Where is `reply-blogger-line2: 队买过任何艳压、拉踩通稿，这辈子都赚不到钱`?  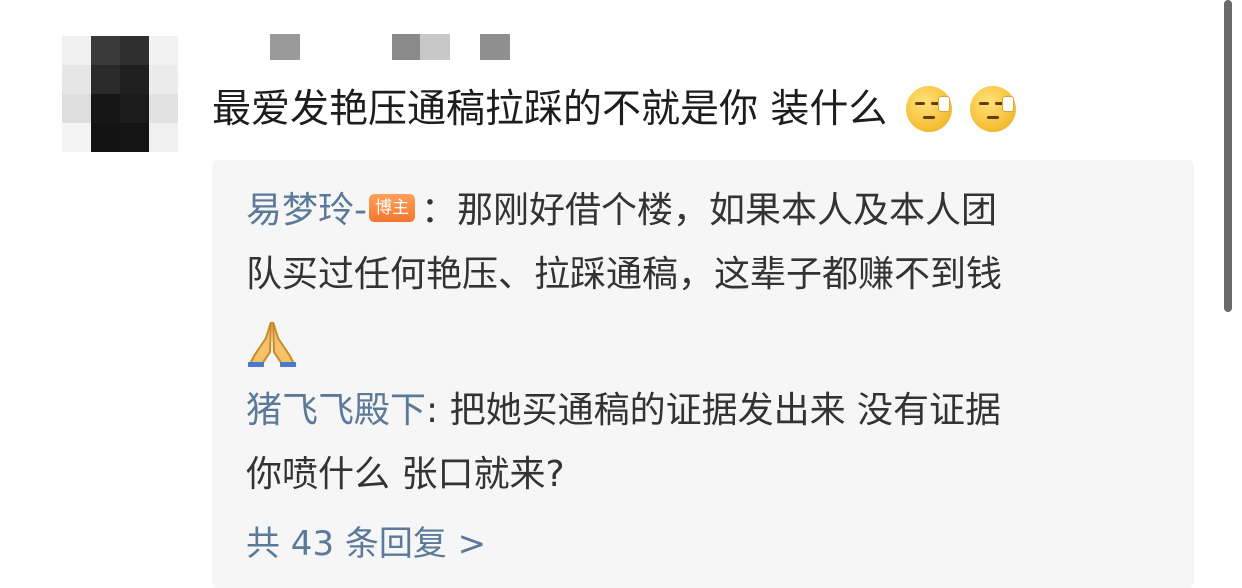 reply-blogger-line2: 队买过任何艳压、拉踩通稿，这辈子都赚不到钱 is located at coordinates (624, 275).